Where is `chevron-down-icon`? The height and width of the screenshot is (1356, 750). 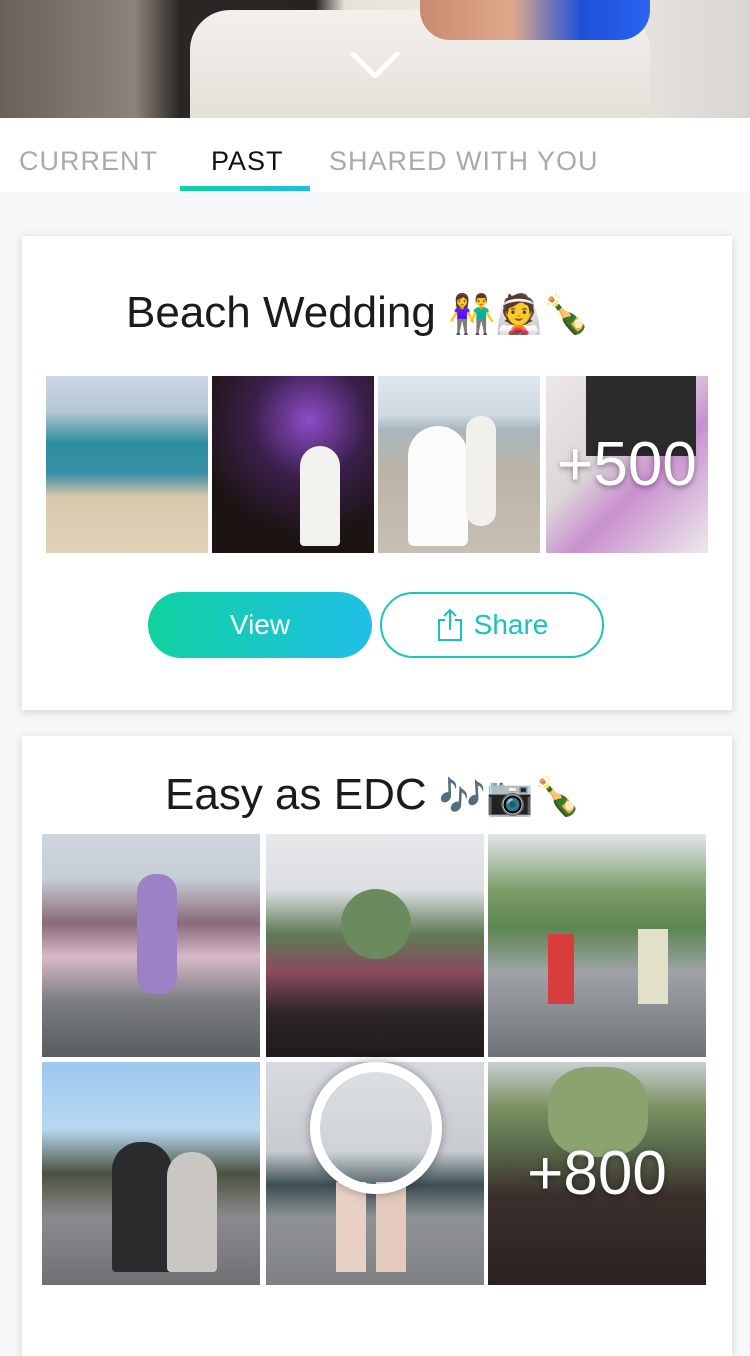
chevron-down-icon is located at coordinates (375, 65).